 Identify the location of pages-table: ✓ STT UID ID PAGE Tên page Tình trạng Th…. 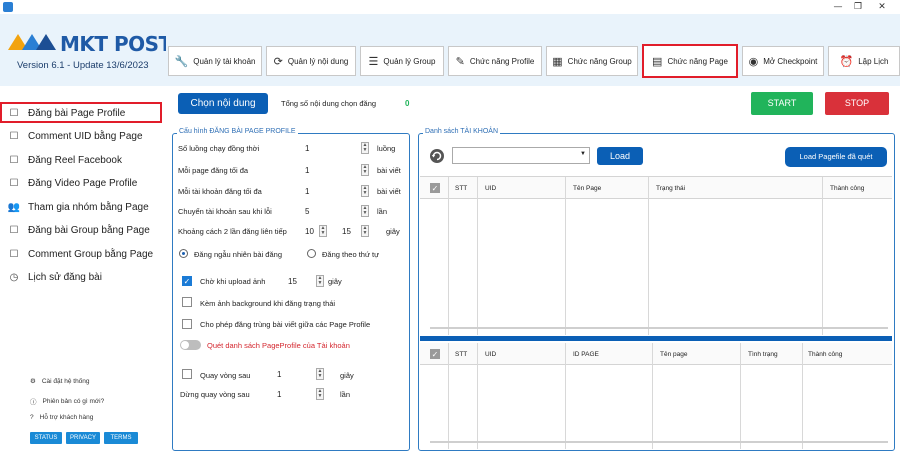
(656, 396).